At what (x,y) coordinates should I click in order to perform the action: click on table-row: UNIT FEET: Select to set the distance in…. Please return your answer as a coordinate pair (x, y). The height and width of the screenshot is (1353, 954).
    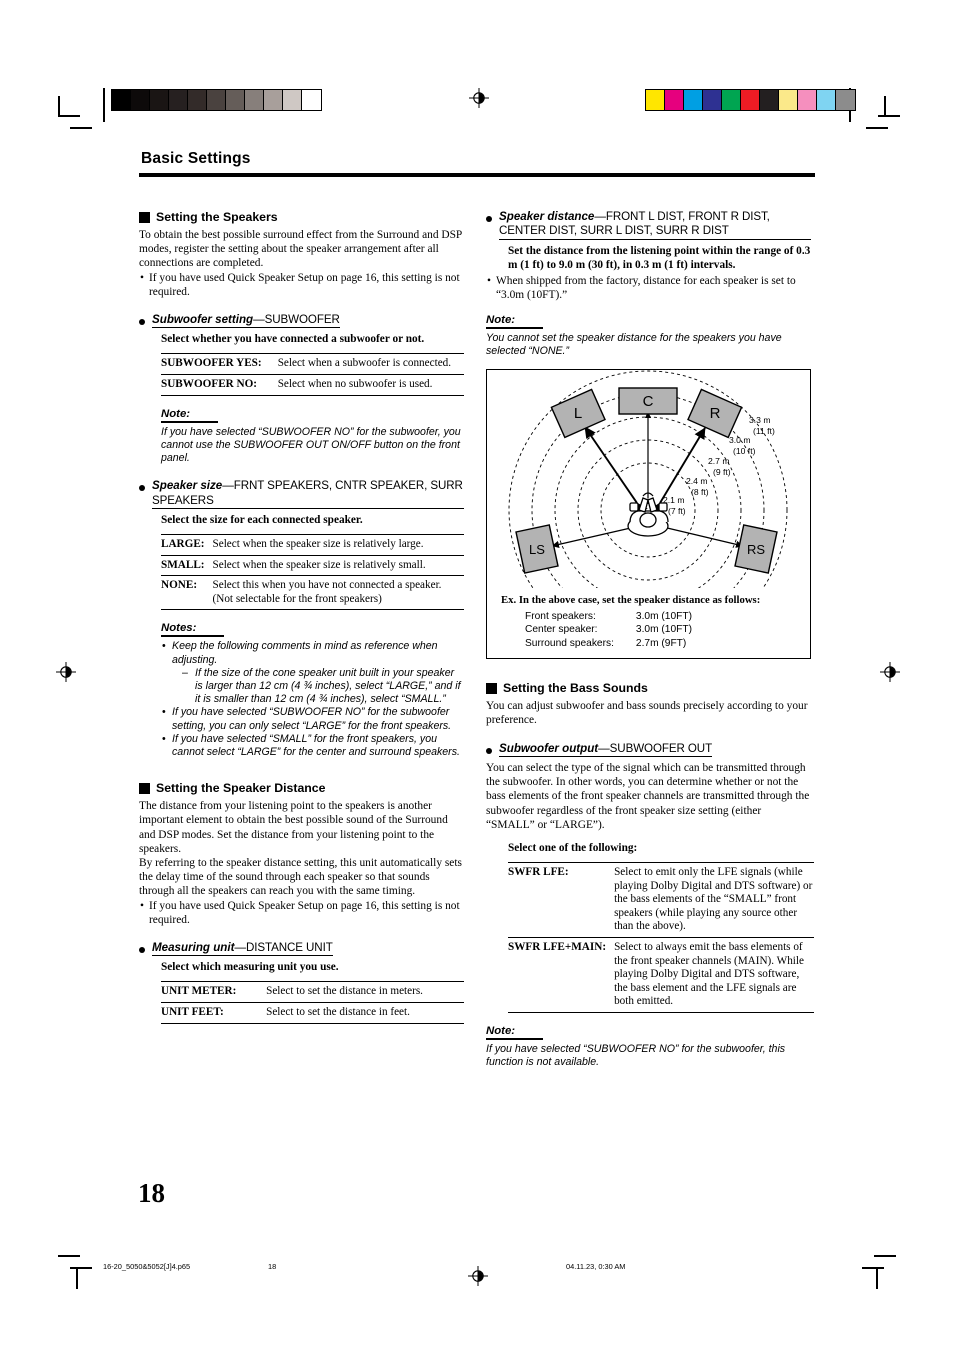
    Looking at the image, I should click on (312, 1013).